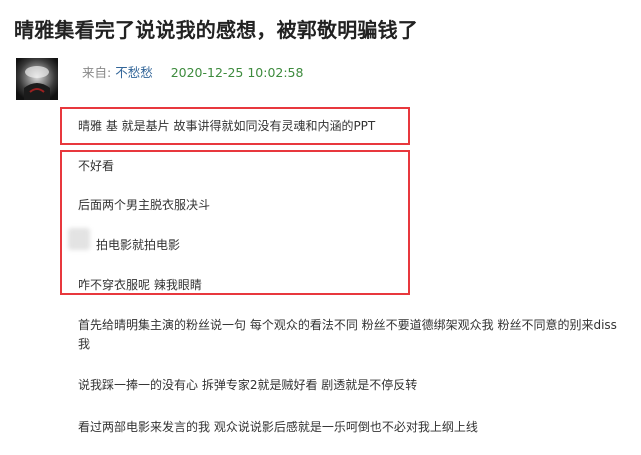  What do you see at coordinates (216, 30) in the screenshot?
I see `post-title: 晴雅集看完了说说我的感想，被郭敬明骗钱了` at bounding box center [216, 30].